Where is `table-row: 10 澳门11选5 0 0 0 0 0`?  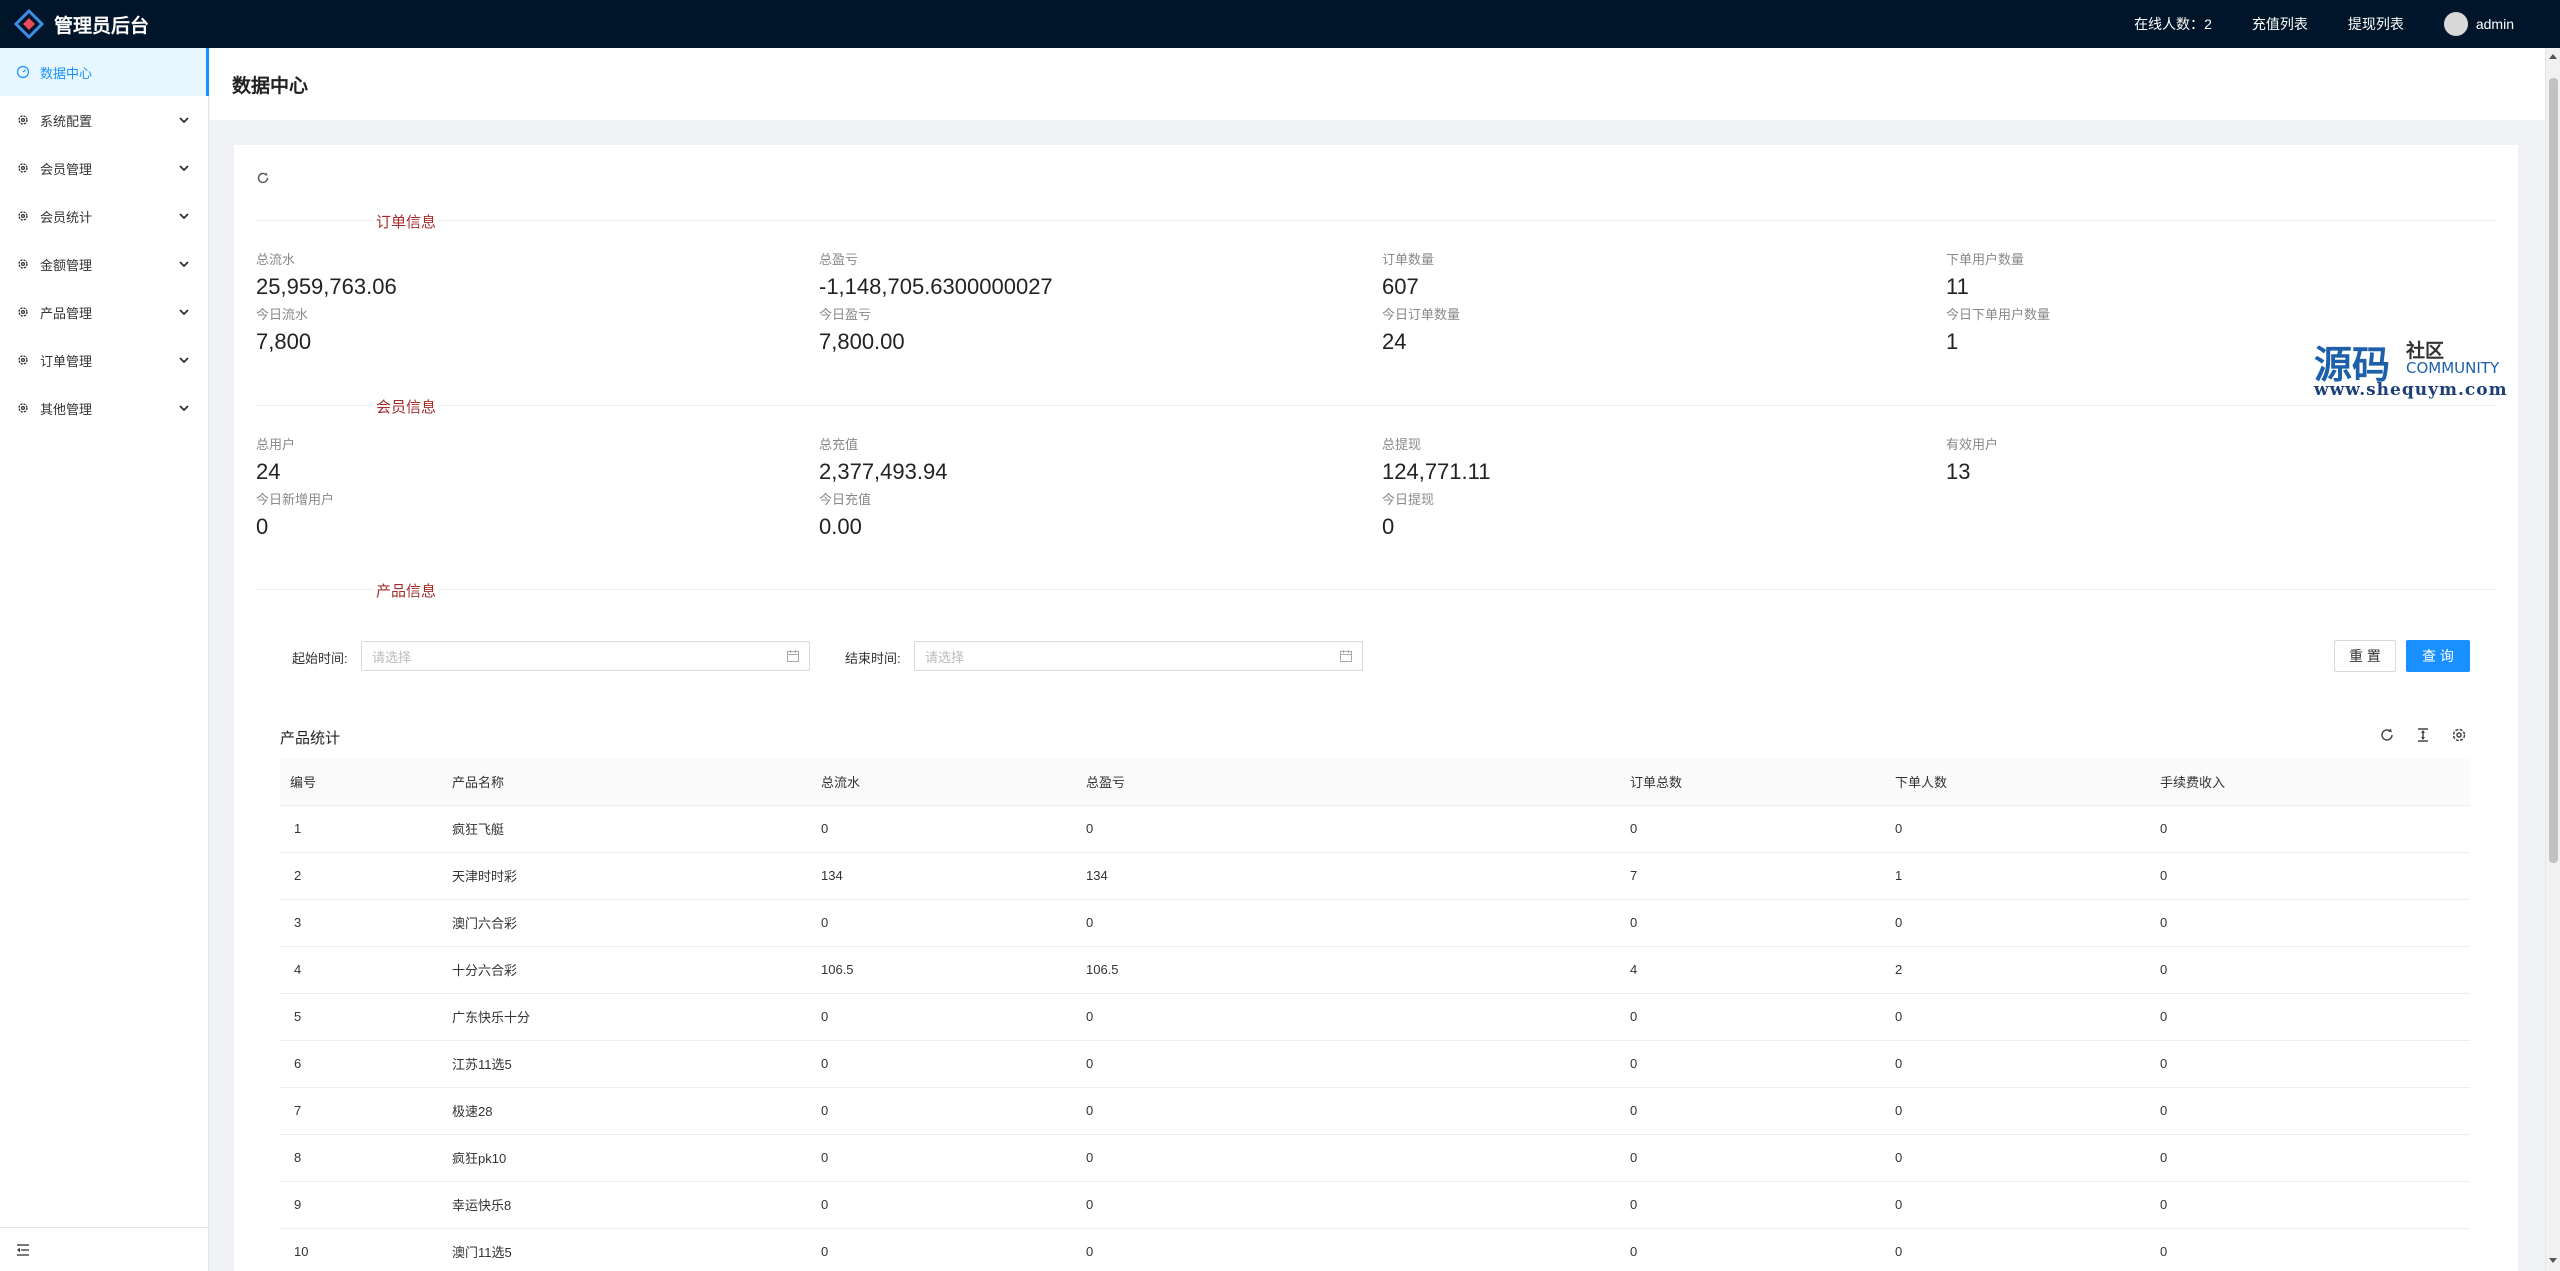 table-row: 10 澳门11选5 0 0 0 0 0 is located at coordinates (1375, 1249).